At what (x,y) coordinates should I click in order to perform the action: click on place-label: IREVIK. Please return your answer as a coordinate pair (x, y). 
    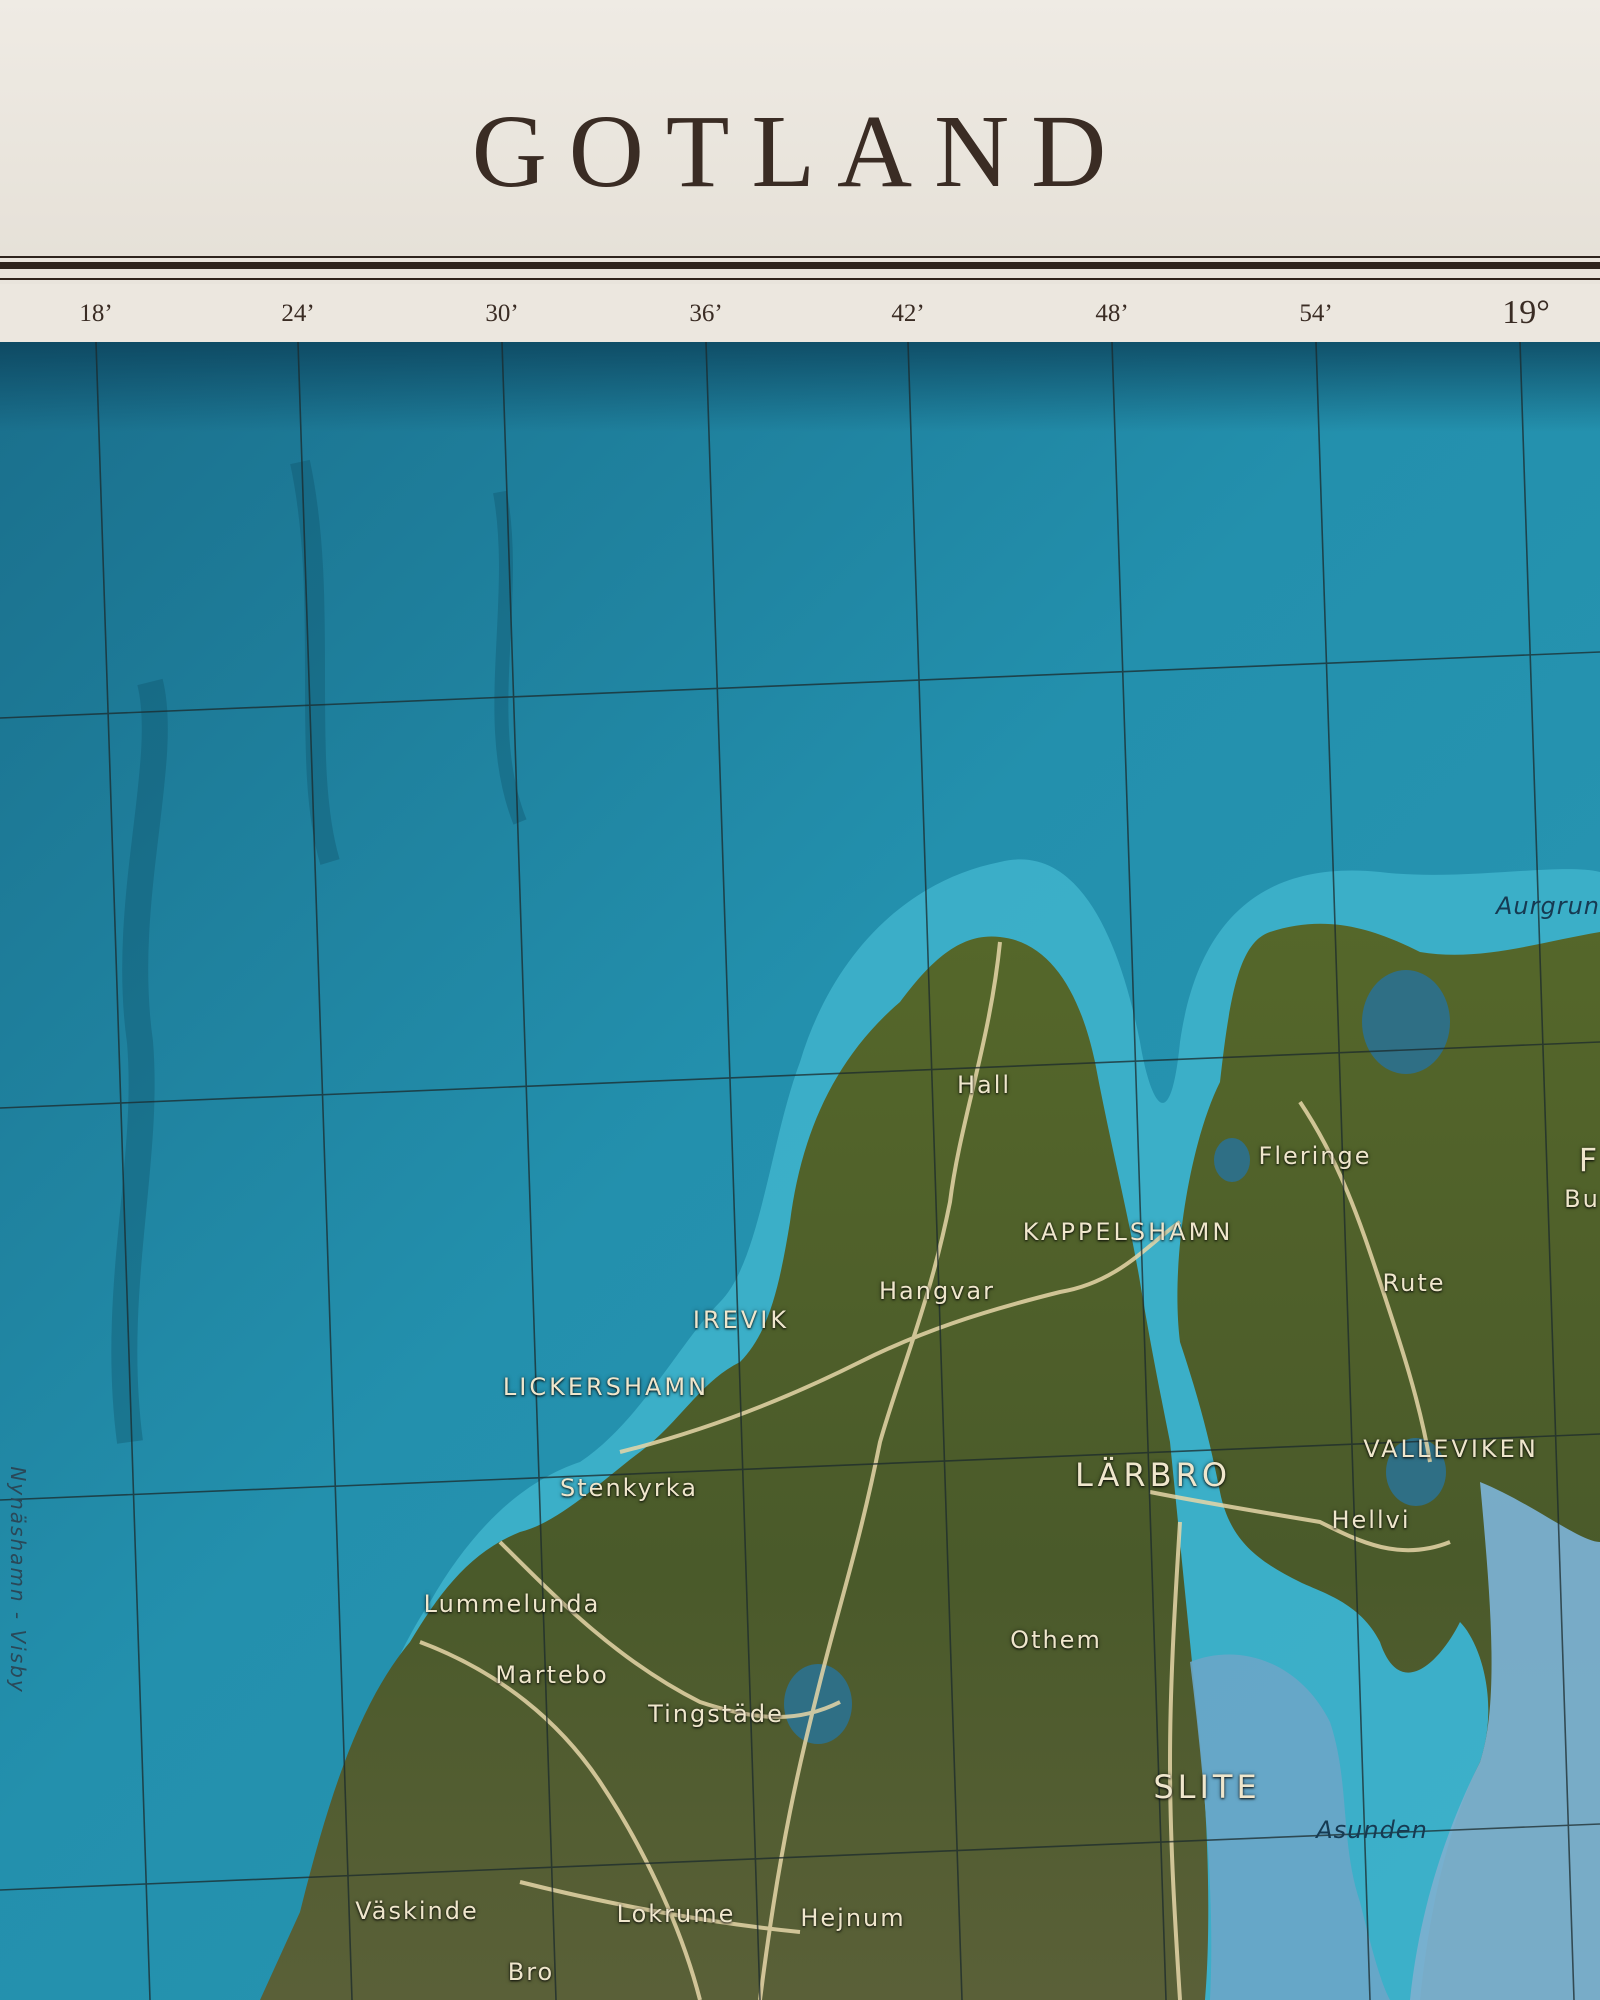
    Looking at the image, I should click on (741, 1320).